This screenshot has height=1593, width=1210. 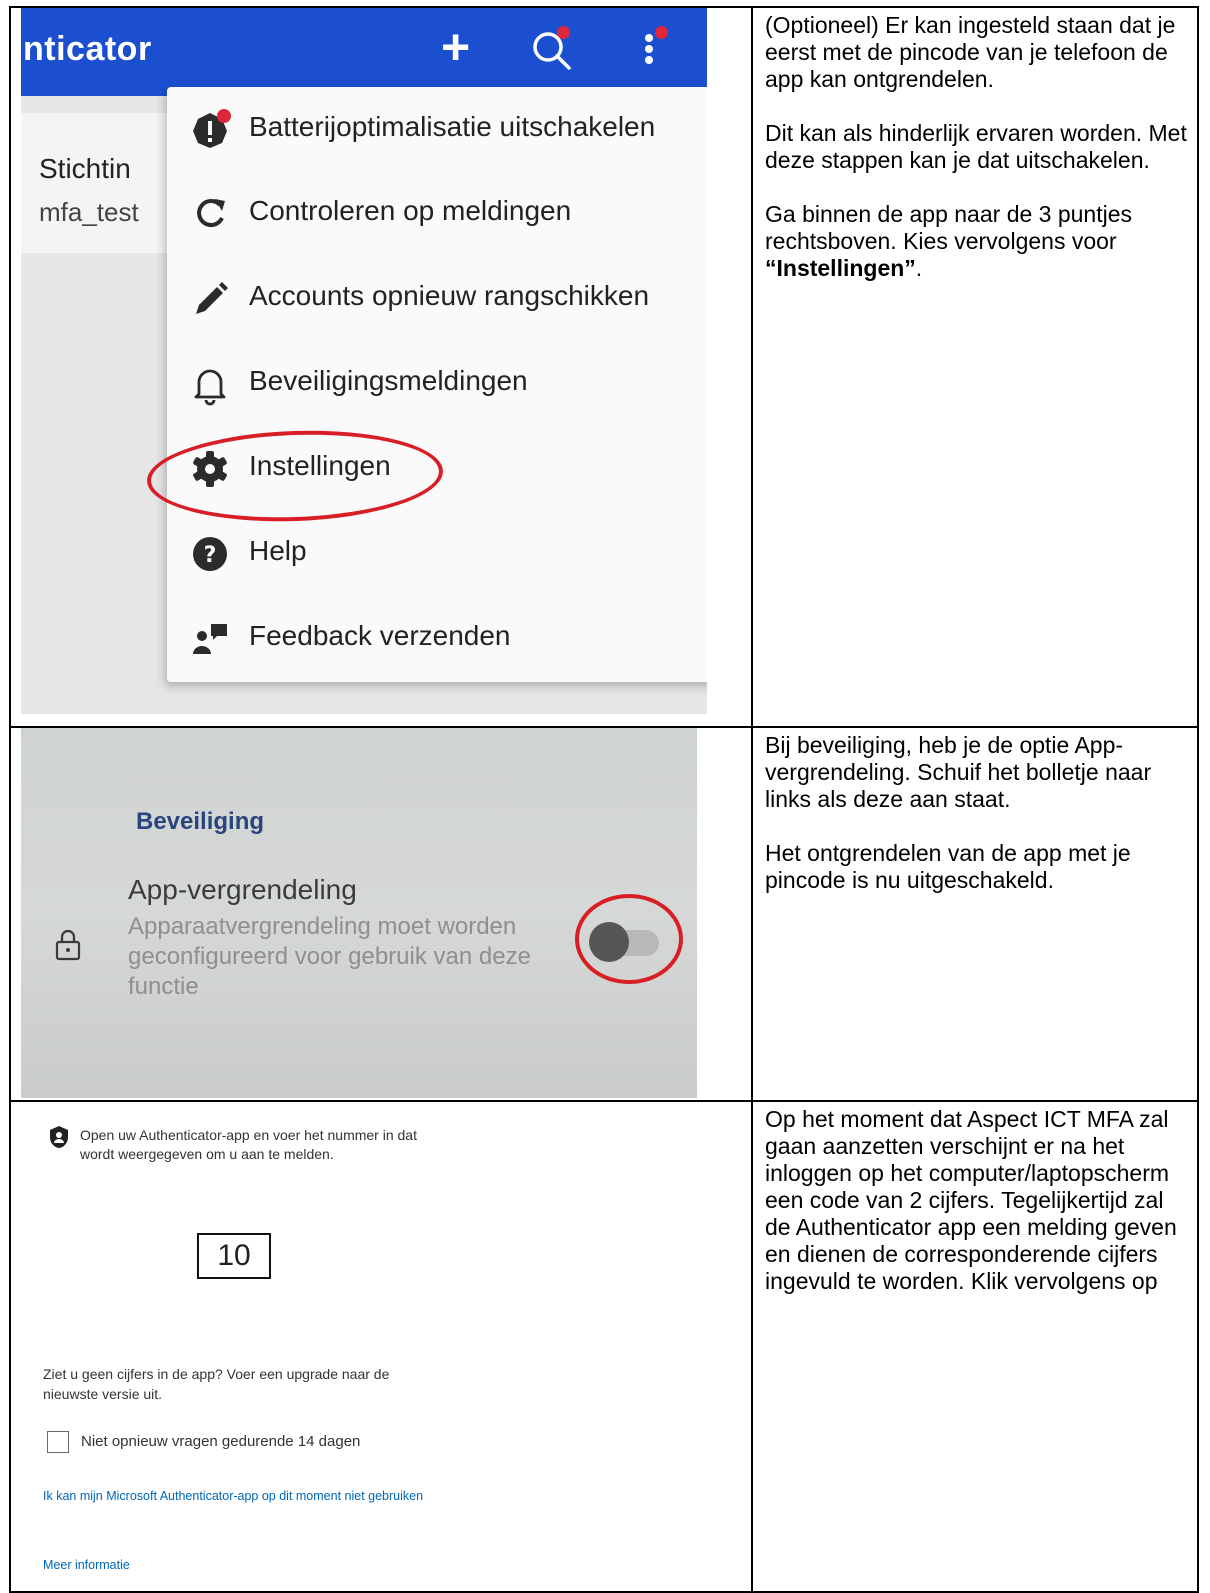 What do you see at coordinates (210, 384) in the screenshot?
I see `bell-icon` at bounding box center [210, 384].